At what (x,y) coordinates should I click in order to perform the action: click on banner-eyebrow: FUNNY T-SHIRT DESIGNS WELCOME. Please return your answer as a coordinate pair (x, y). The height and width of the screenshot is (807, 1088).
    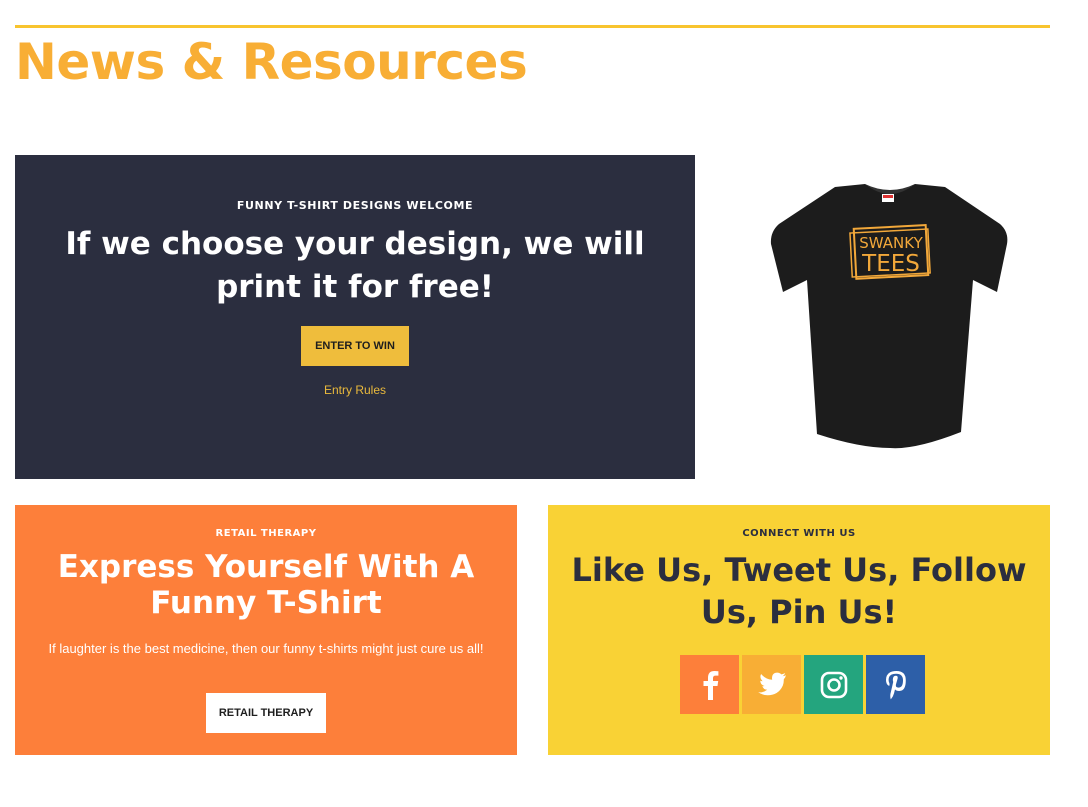
    Looking at the image, I should click on (355, 205).